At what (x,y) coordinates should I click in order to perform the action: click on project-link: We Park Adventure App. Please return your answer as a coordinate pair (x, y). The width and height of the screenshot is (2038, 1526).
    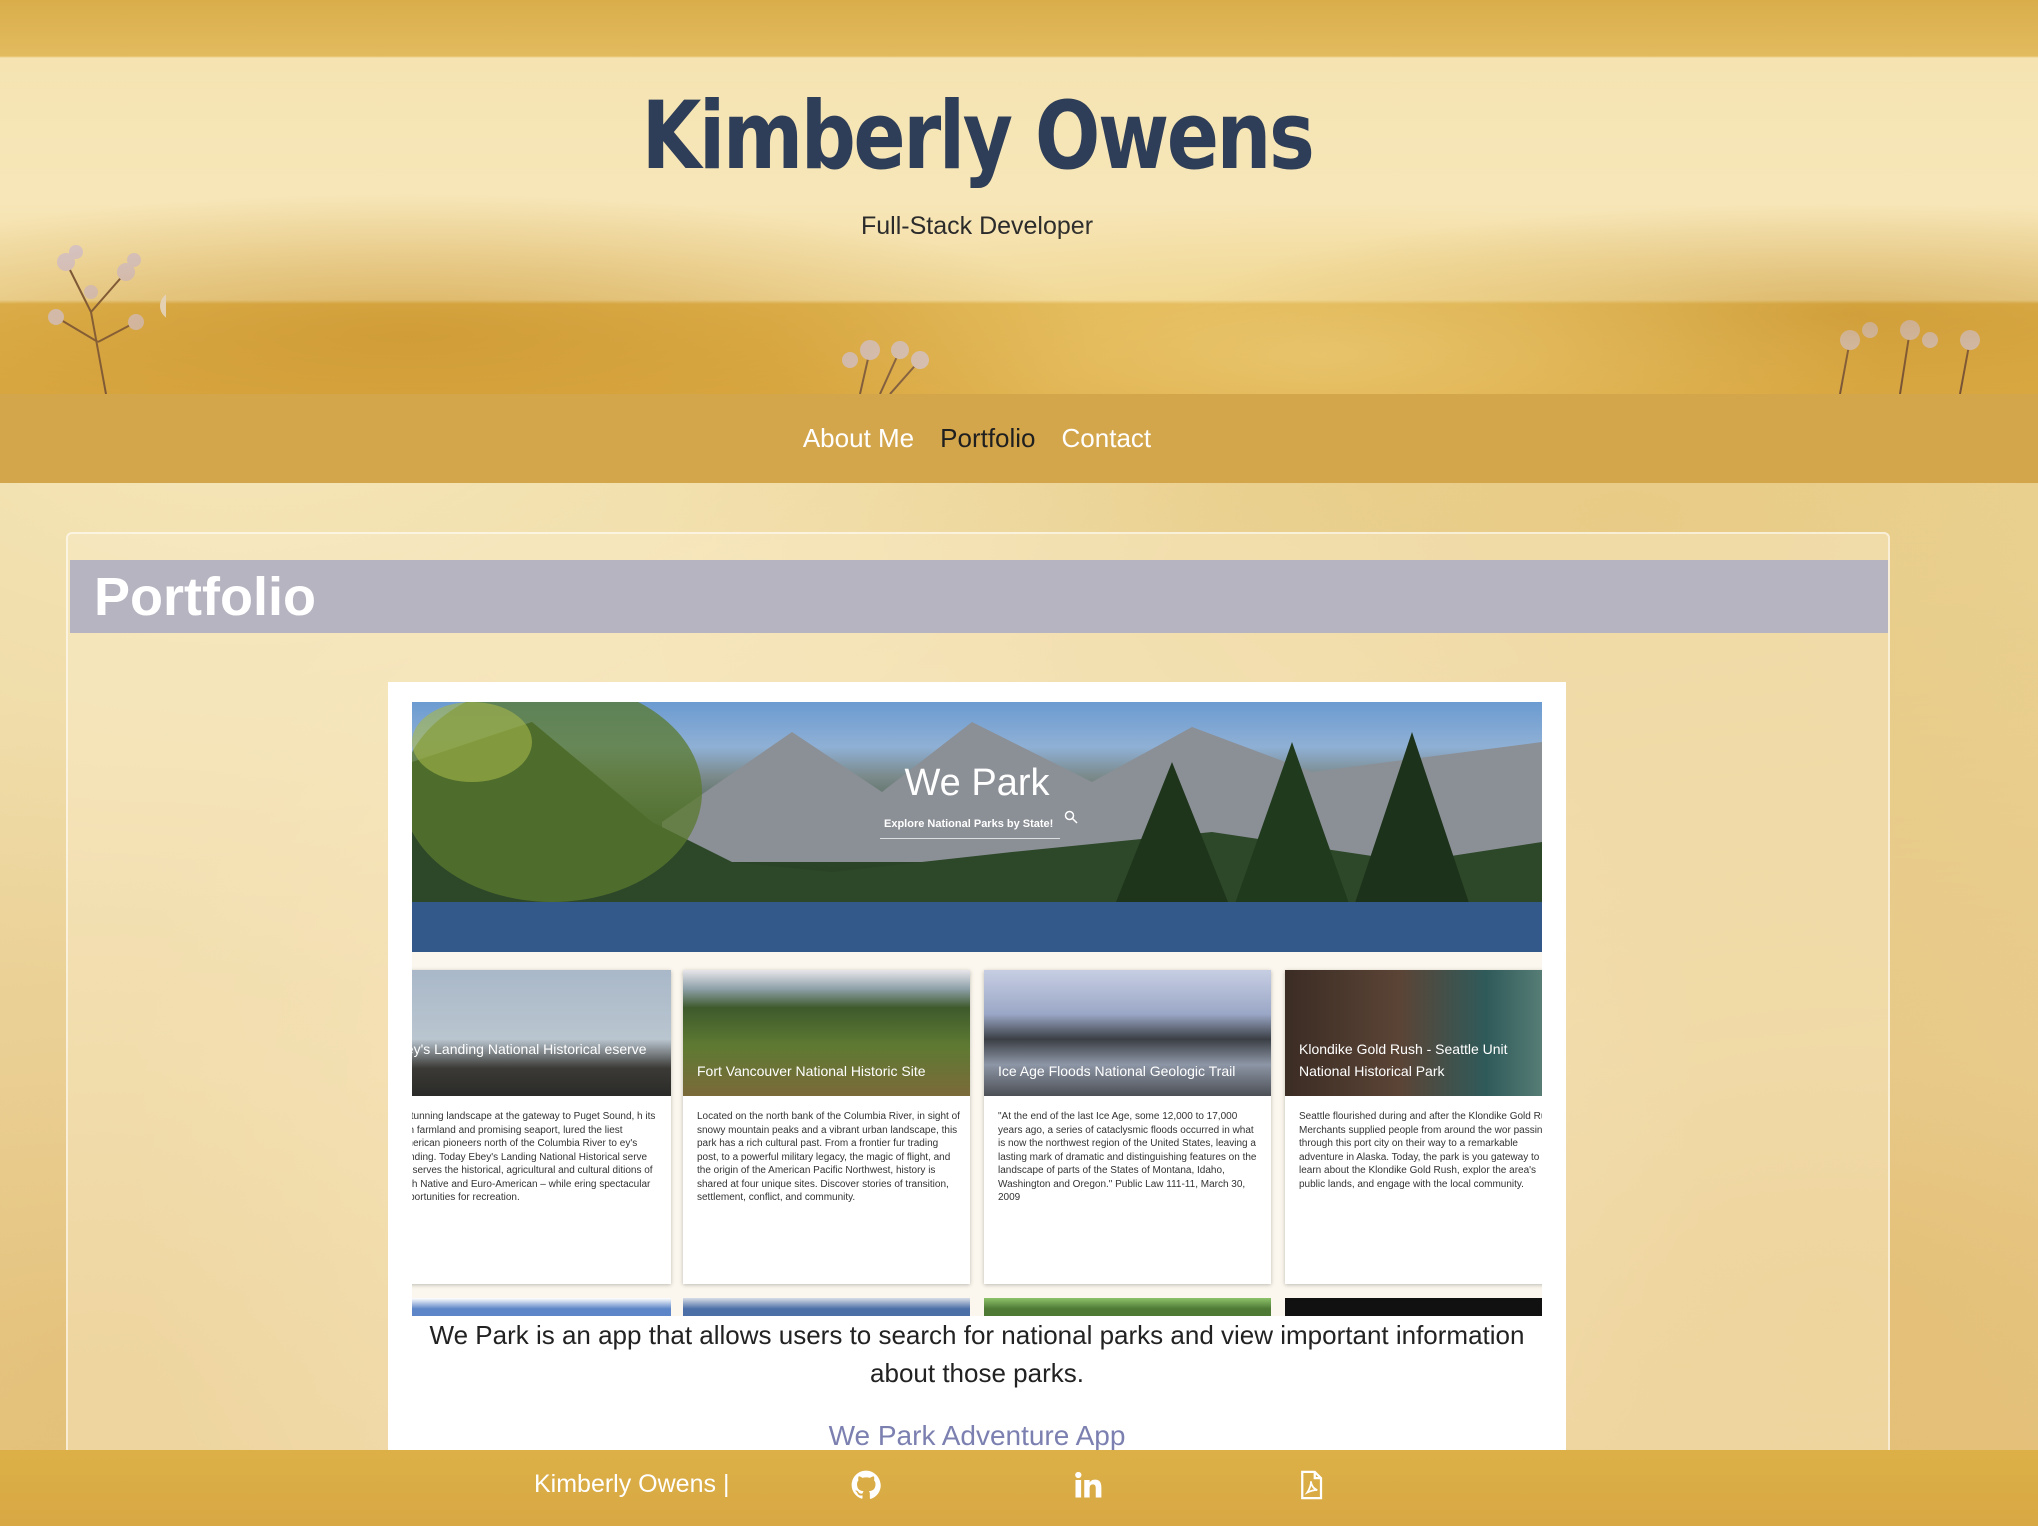
    Looking at the image, I should click on (977, 1436).